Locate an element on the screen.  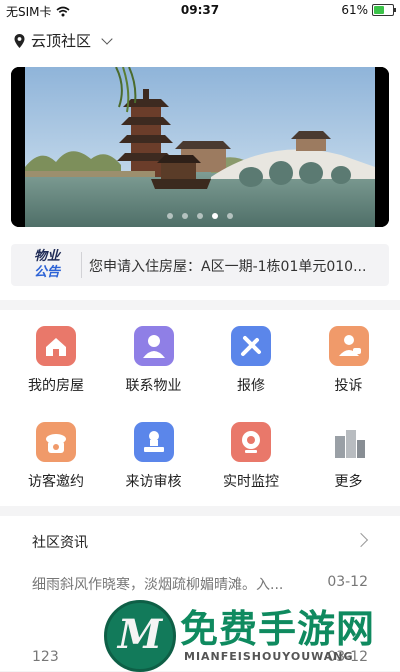
grid-item-person: 联系物业 is located at coordinates (154, 360).